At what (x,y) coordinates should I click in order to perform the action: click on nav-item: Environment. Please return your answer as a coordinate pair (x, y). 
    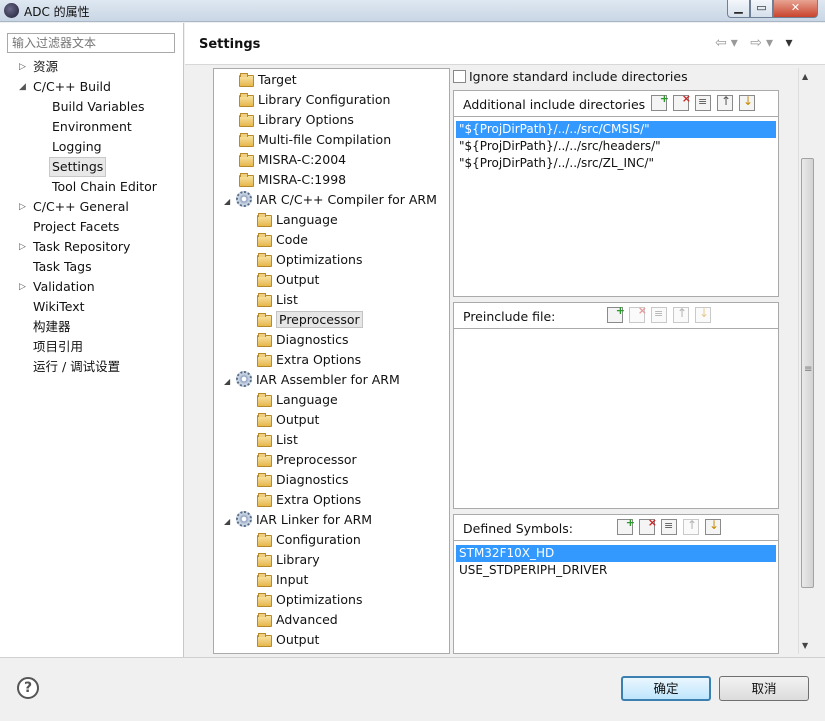
    Looking at the image, I should click on (92, 127).